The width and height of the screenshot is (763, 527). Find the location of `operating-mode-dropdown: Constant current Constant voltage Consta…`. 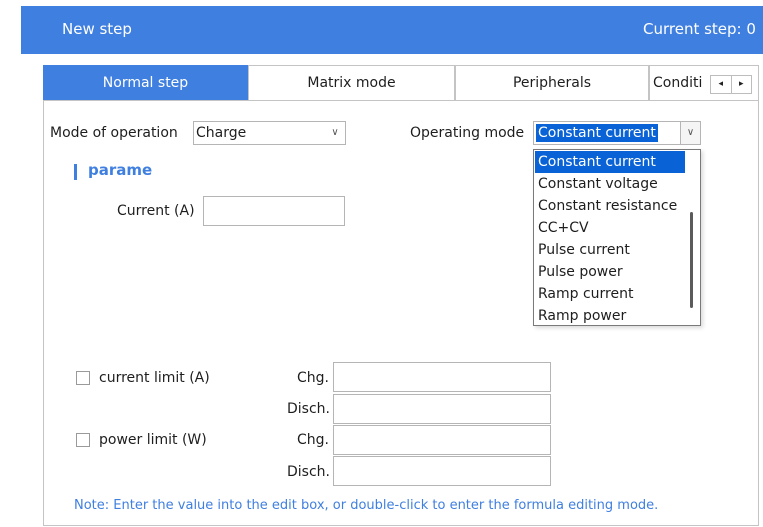

operating-mode-dropdown: Constant current Constant voltage Consta… is located at coordinates (617, 237).